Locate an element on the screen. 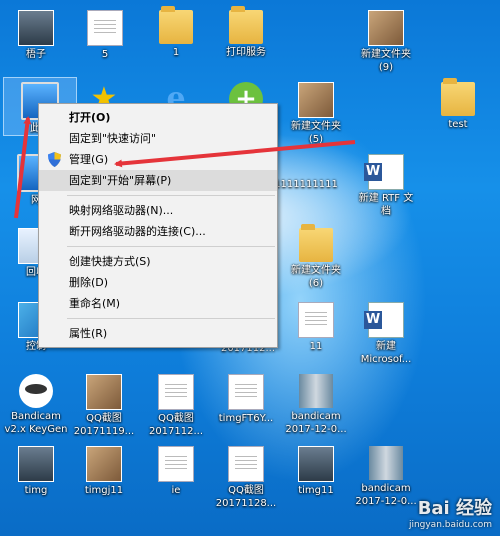 The height and width of the screenshot is (536, 500). desktop-icon-label: 新建文件夹 (5) is located at coordinates (316, 133).